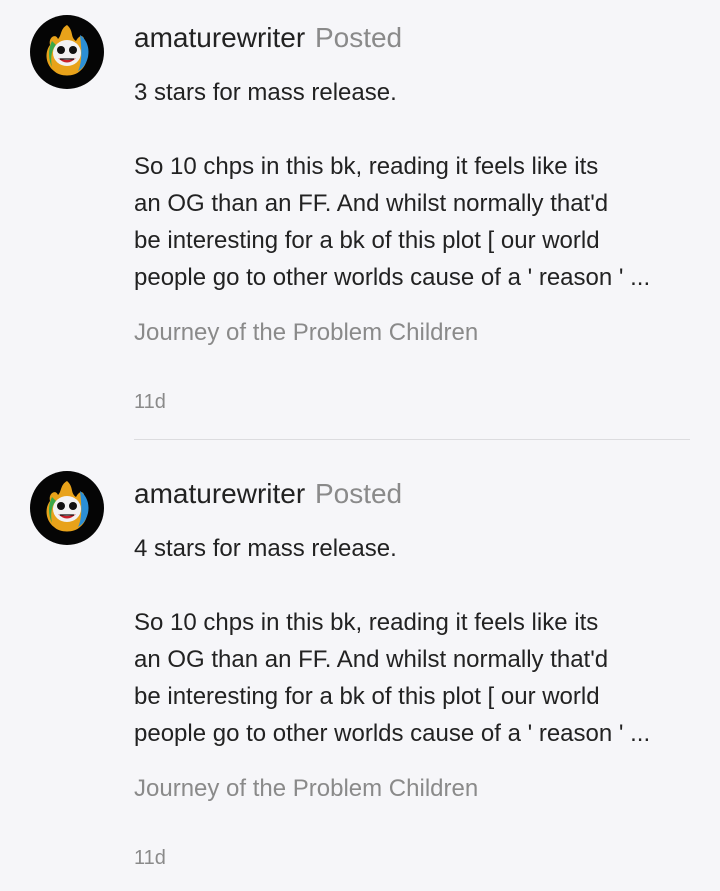 The image size is (720, 891). I want to click on rating-text: 3 stars for mass release., so click(265, 92).